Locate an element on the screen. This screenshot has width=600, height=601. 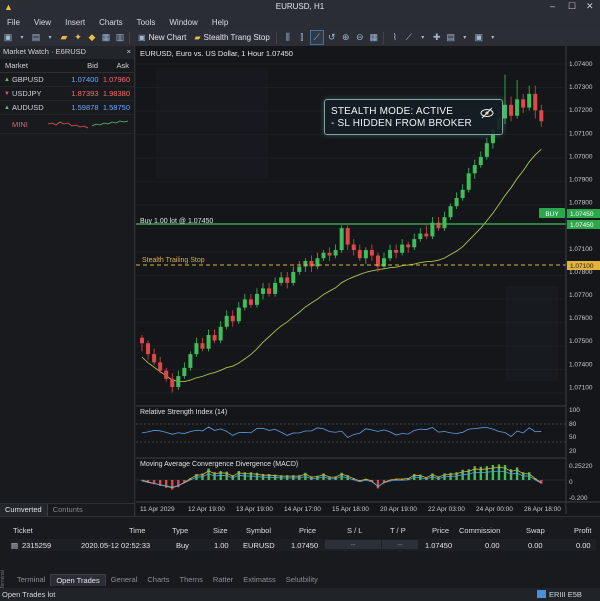
tab-extimatss: Extimatss is located at coordinates (259, 580).